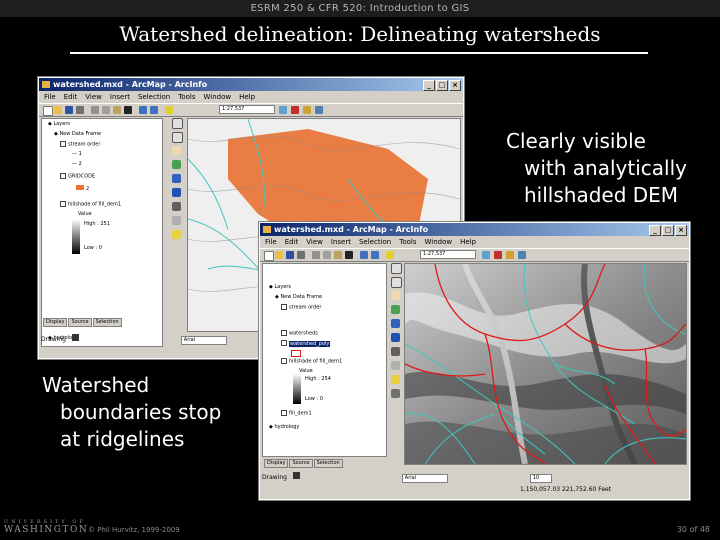 The height and width of the screenshot is (540, 720). I want to click on toc-layer-row: GRIDCODE, so click(77, 176).